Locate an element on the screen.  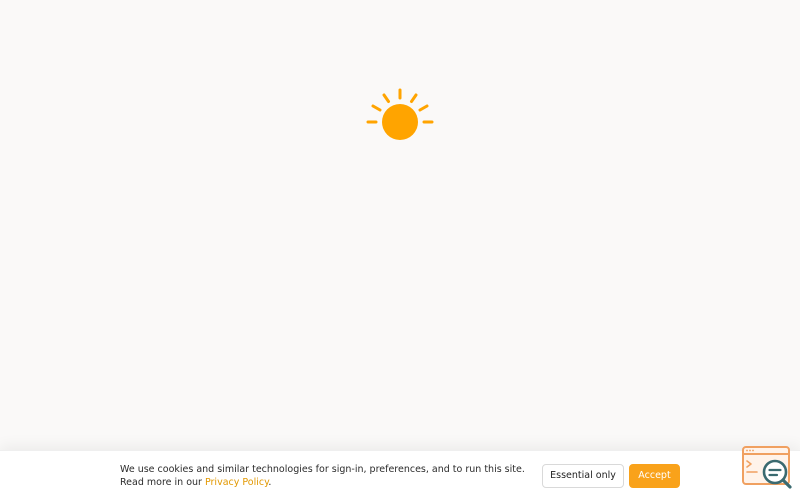
browser-search-widget is located at coordinates (767, 468).